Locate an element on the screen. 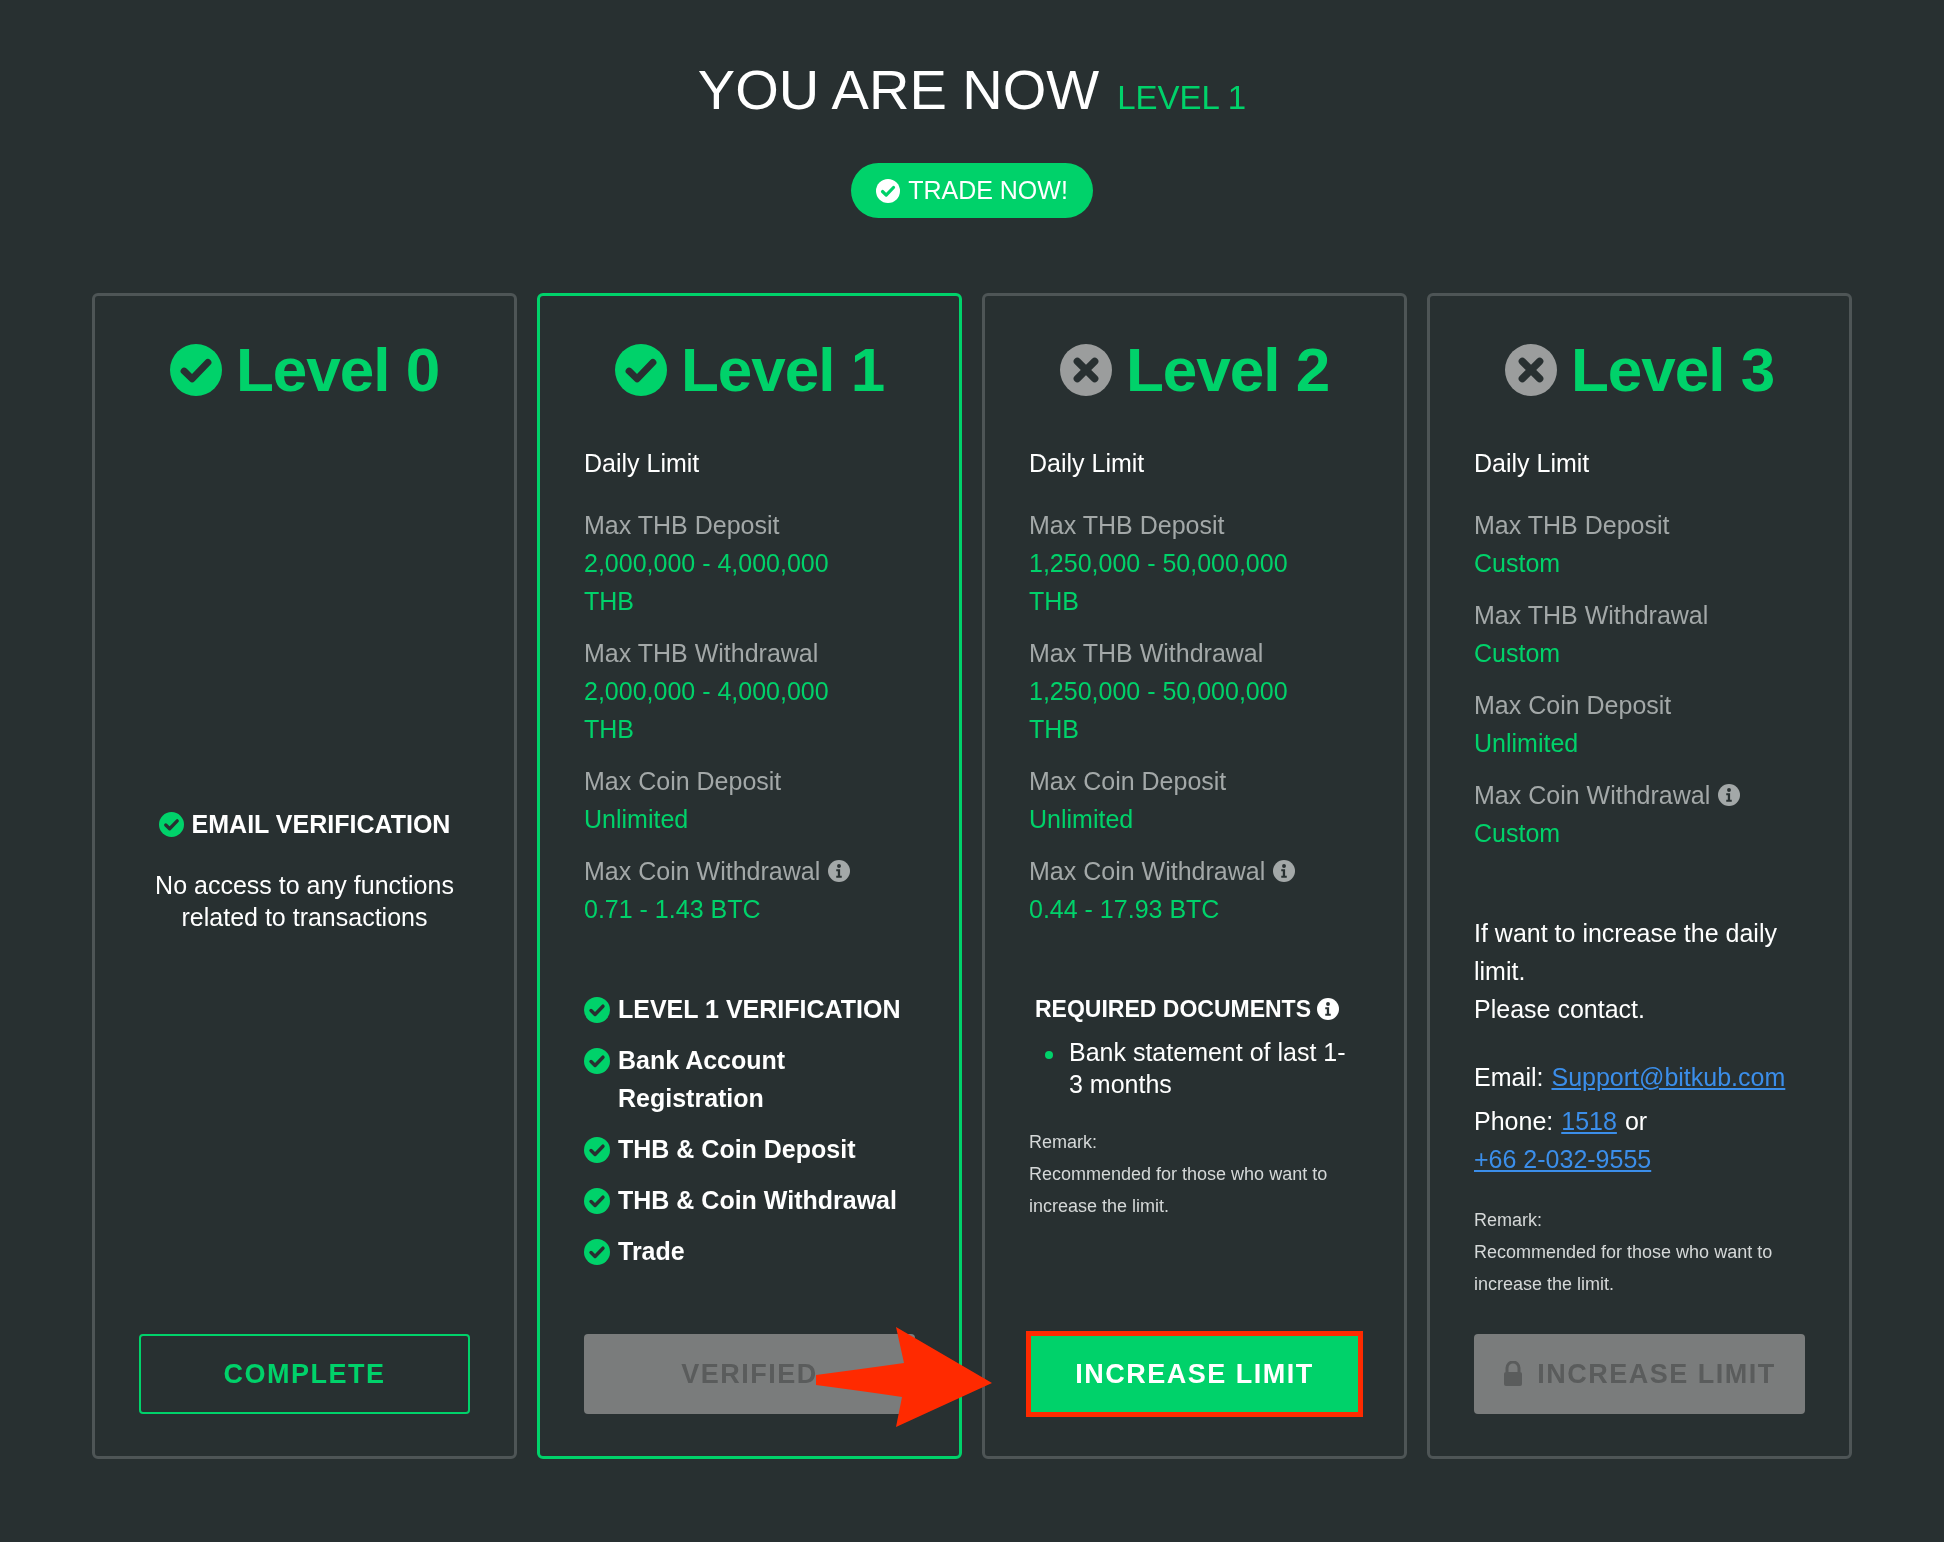 Image resolution: width=1944 pixels, height=1542 pixels. verification-label: EMAIL VERIFICATION is located at coordinates (321, 824).